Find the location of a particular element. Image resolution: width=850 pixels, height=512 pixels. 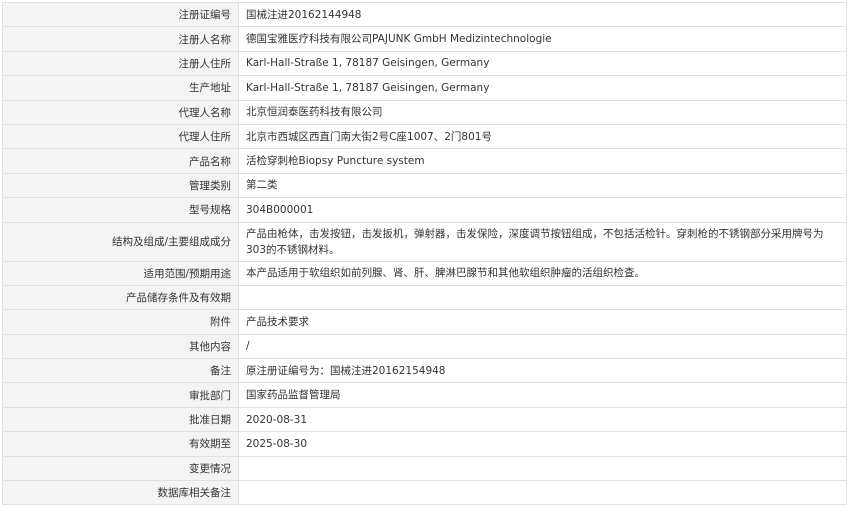

row-value: 北京恒润泰医药科技有限公司 is located at coordinates (542, 112).